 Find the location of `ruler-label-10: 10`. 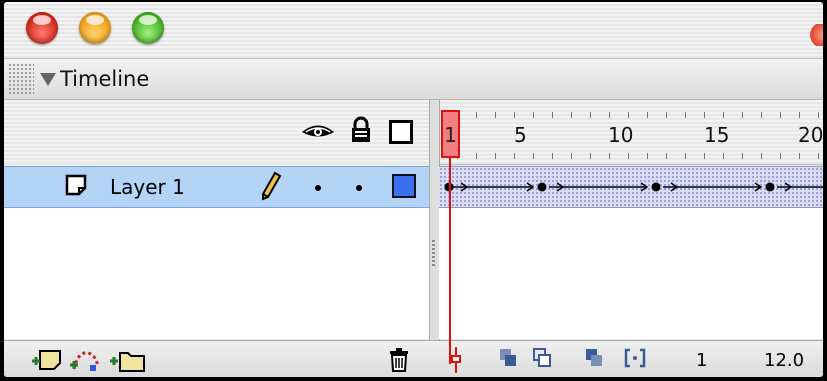

ruler-label-10: 10 is located at coordinates (621, 135).